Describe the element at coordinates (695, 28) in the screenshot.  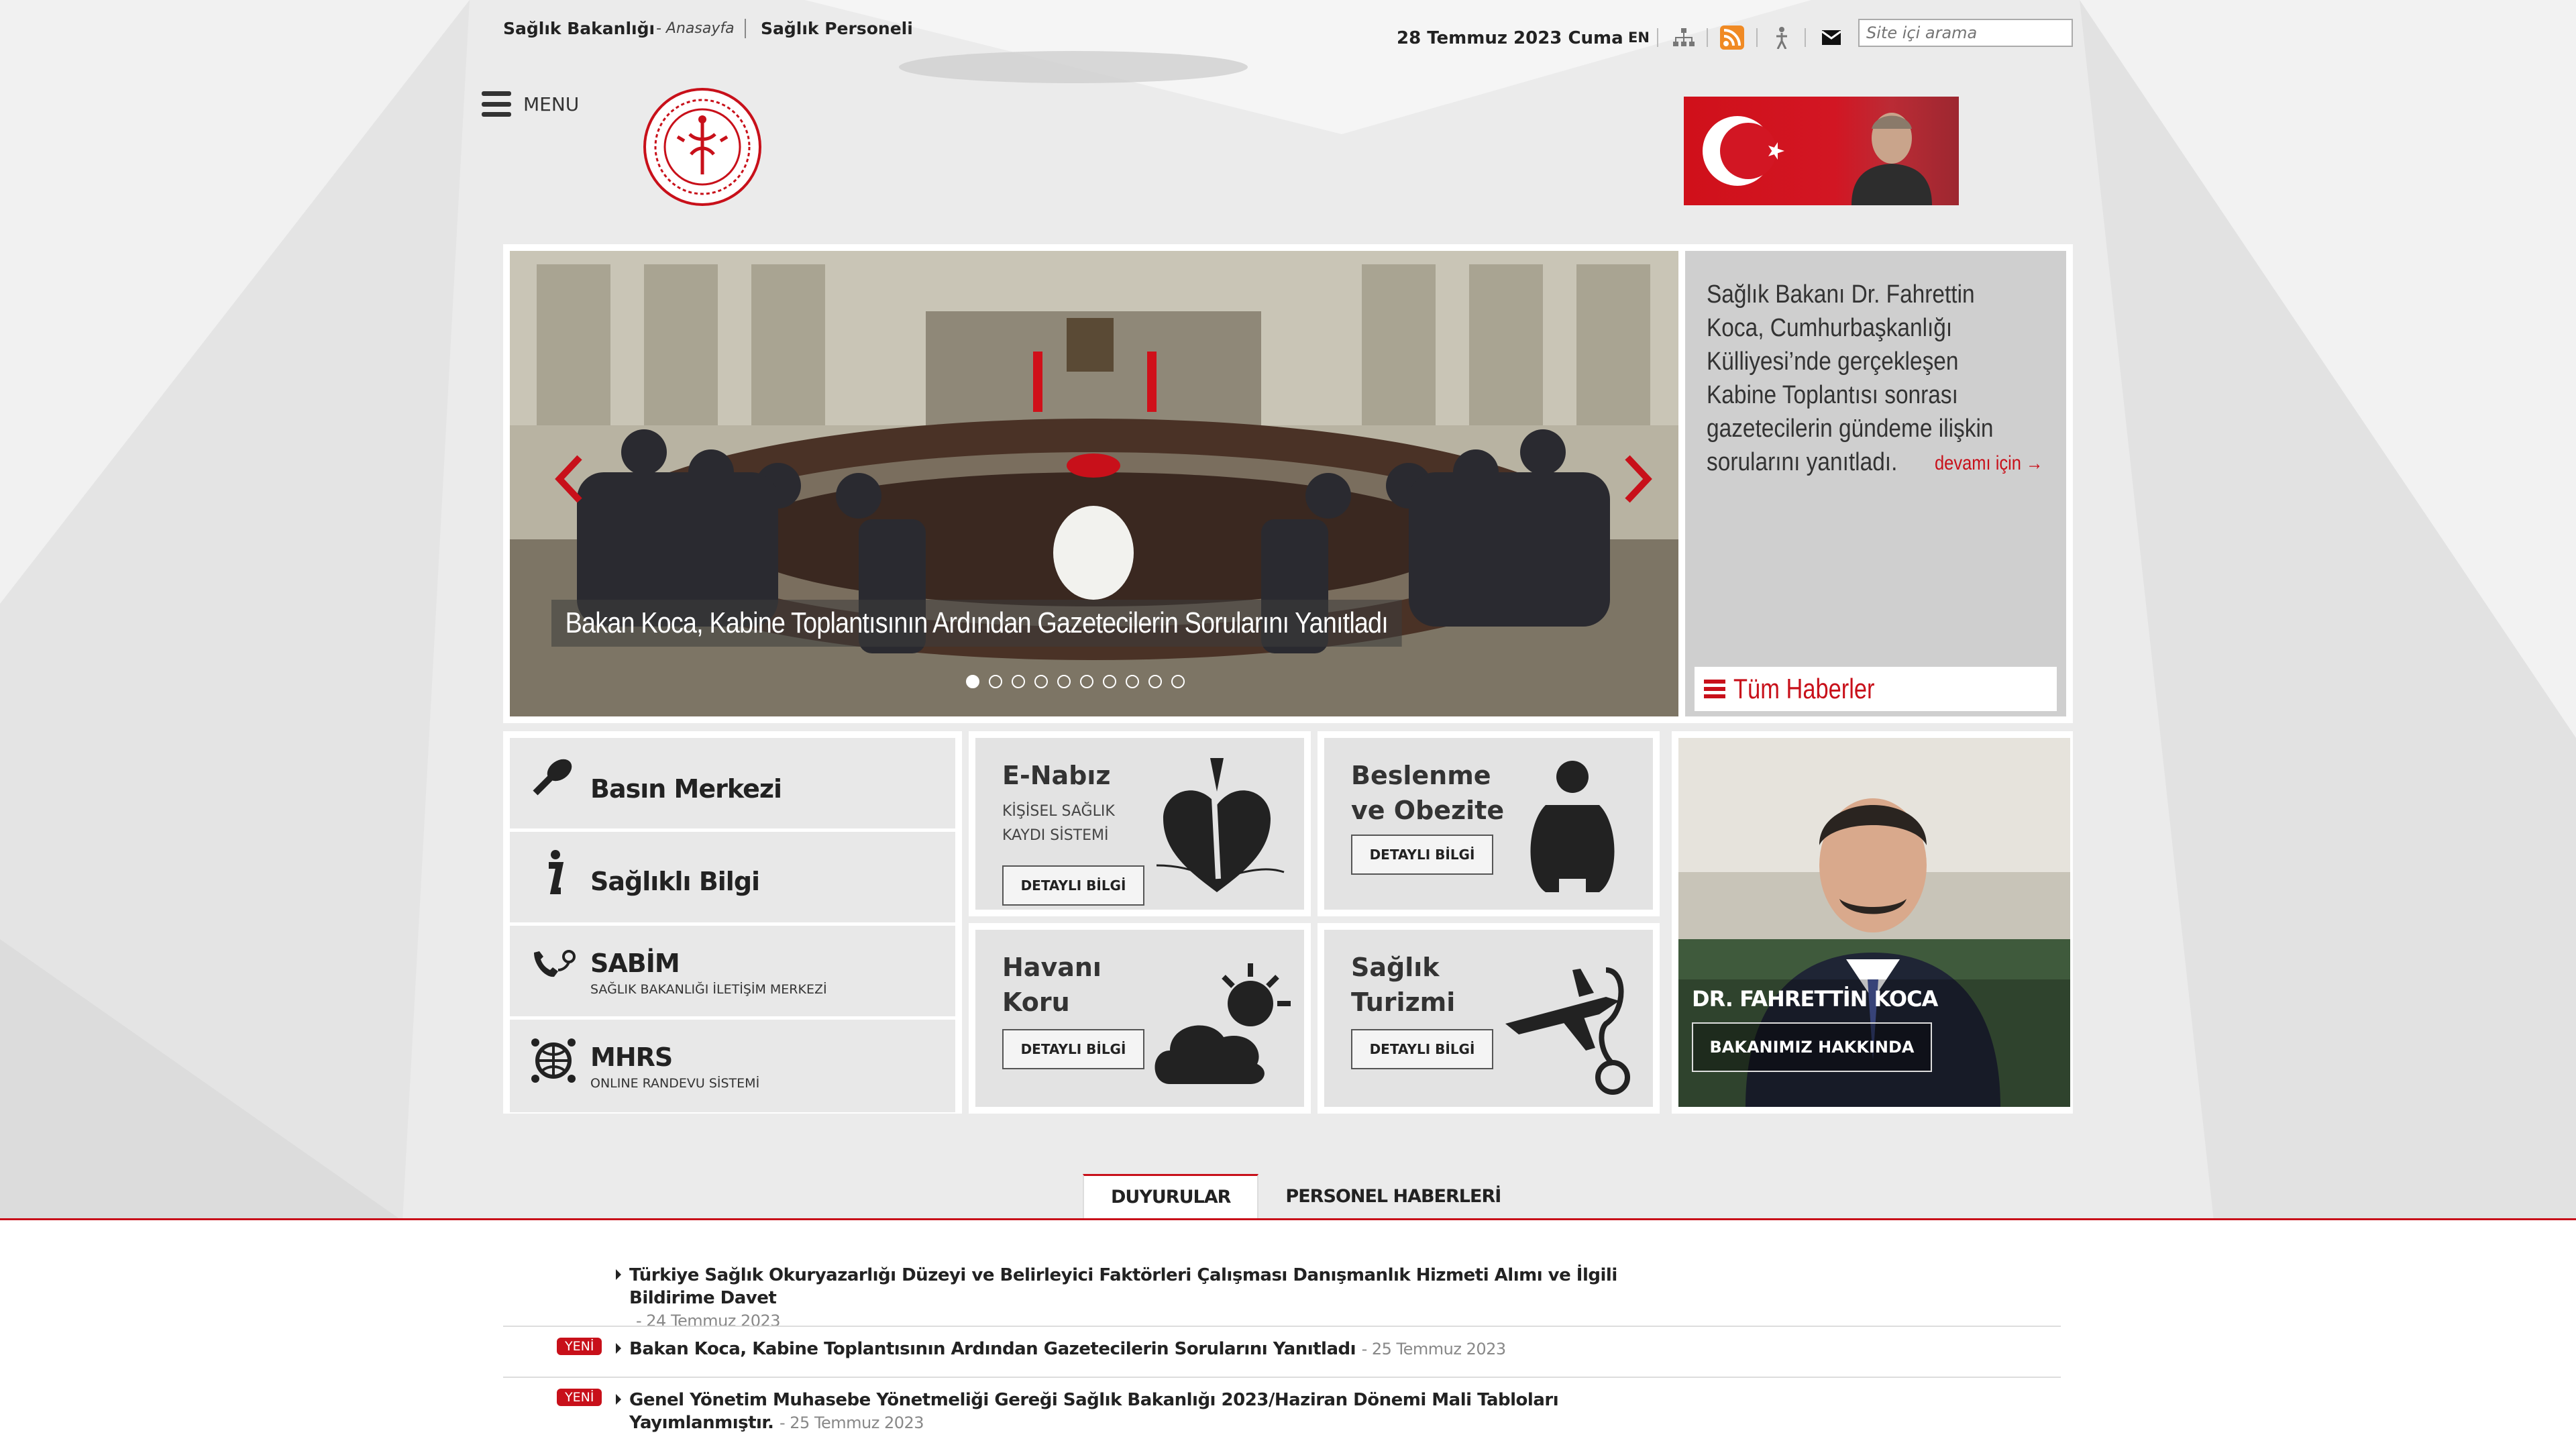
I see `home-link: - Anasayfa` at that location.